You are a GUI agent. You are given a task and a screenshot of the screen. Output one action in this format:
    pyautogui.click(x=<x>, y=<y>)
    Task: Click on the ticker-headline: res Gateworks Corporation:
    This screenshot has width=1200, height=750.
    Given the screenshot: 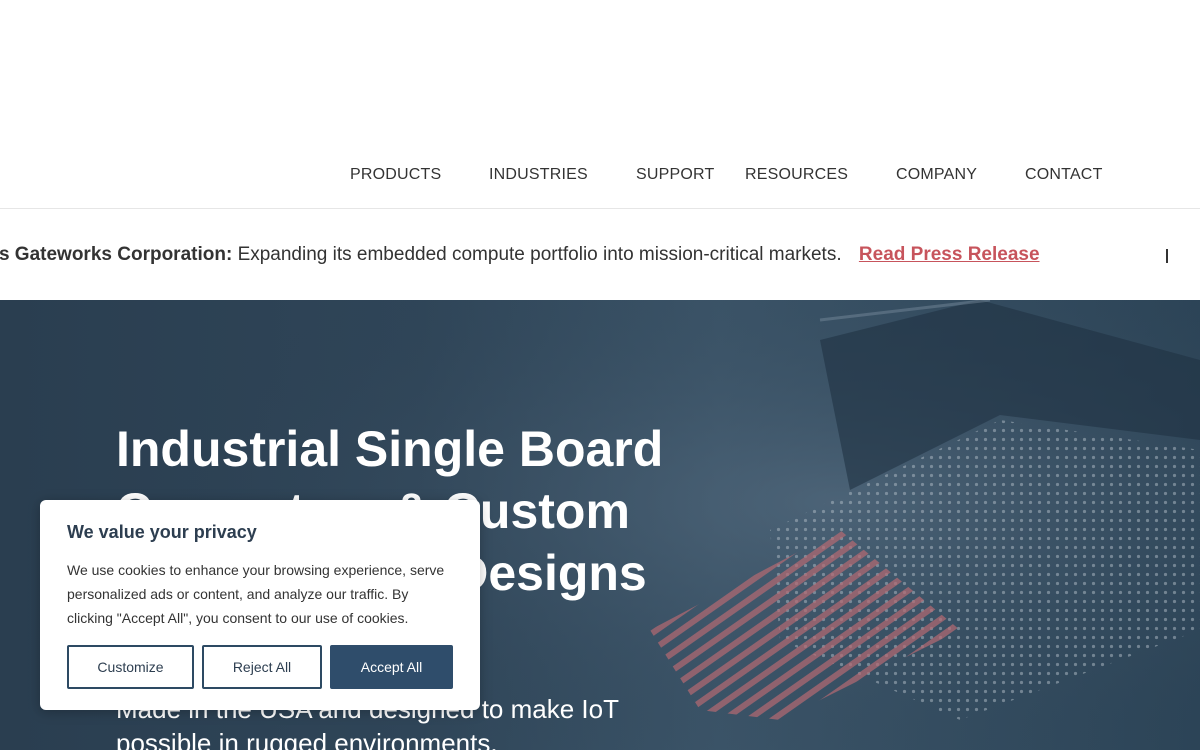 What is the action you would take?
    pyautogui.click(x=116, y=254)
    